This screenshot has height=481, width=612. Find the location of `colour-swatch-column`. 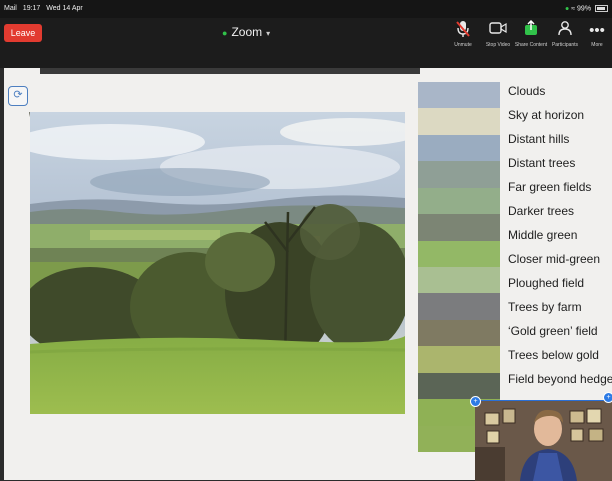

colour-swatch-column is located at coordinates (459, 267).